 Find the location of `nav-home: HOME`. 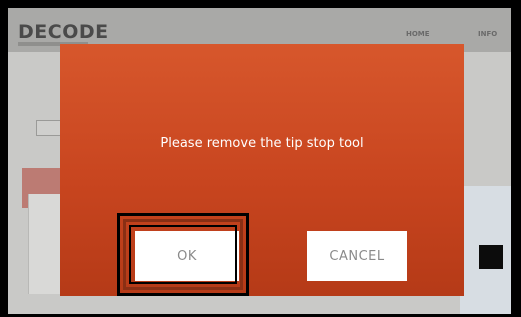

nav-home: HOME is located at coordinates (418, 34).